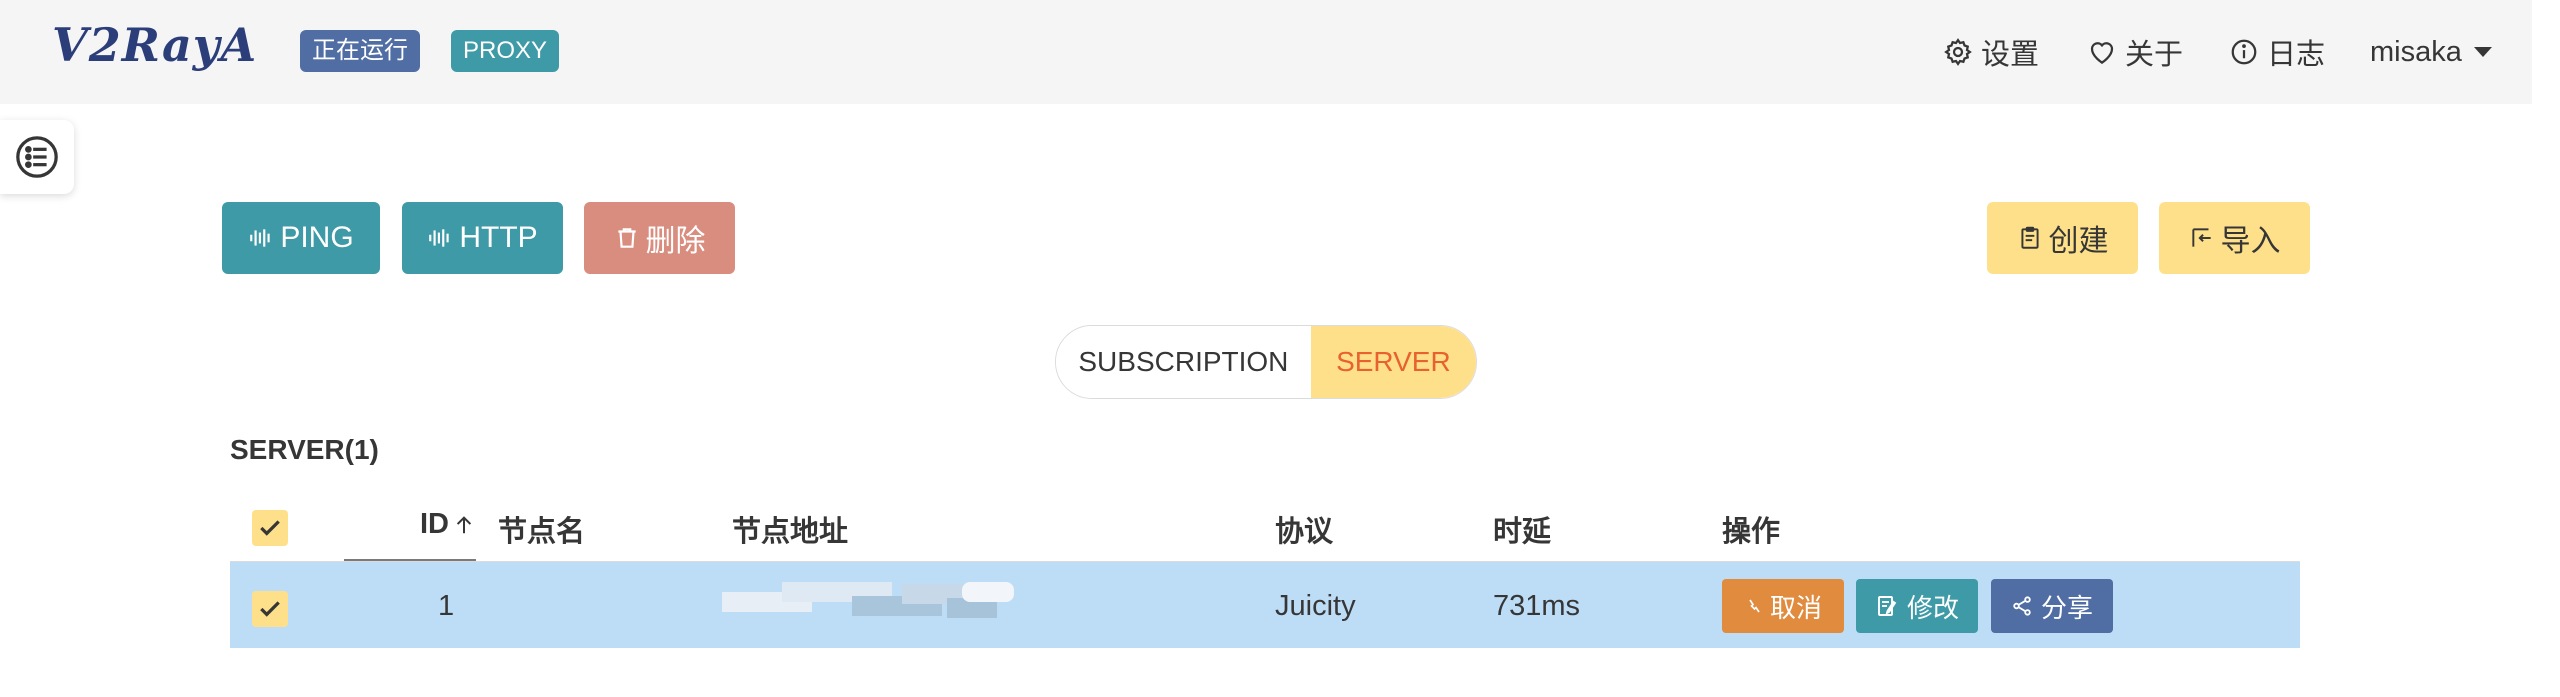 The image size is (2560, 697). What do you see at coordinates (1958, 52) in the screenshot?
I see `gear-icon` at bounding box center [1958, 52].